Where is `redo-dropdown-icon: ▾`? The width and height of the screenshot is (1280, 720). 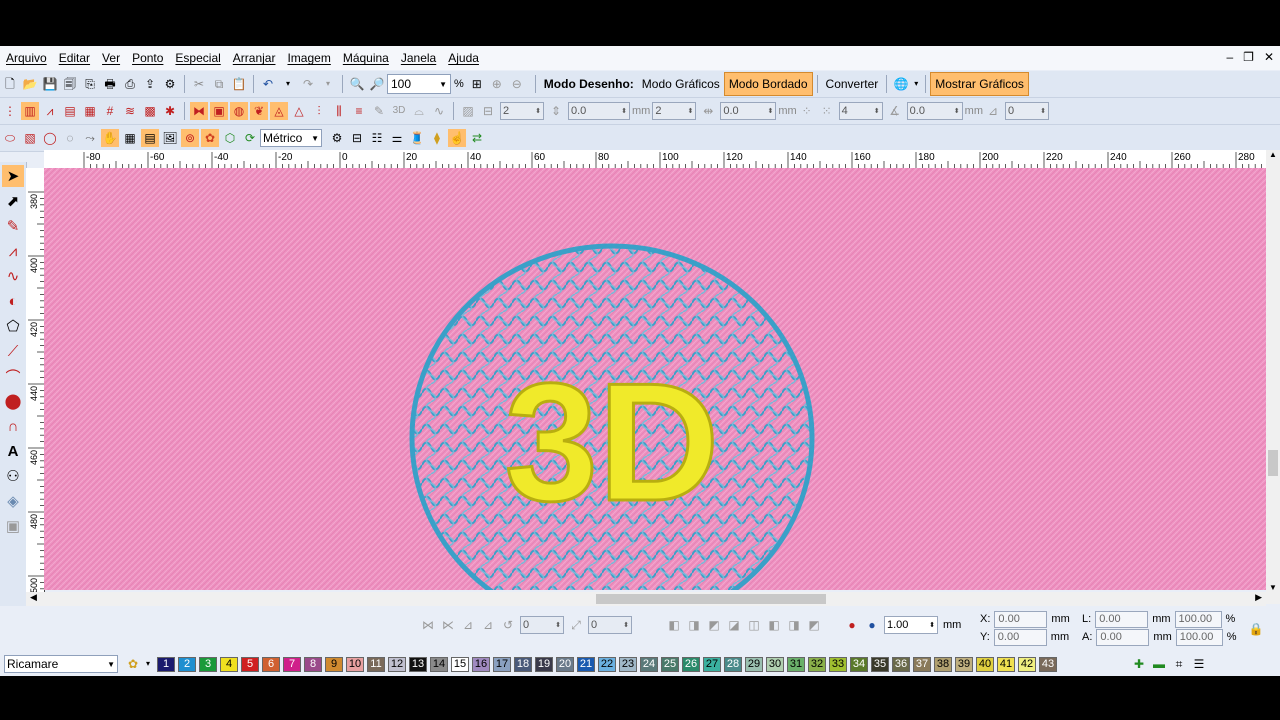 redo-dropdown-icon: ▾ is located at coordinates (328, 84).